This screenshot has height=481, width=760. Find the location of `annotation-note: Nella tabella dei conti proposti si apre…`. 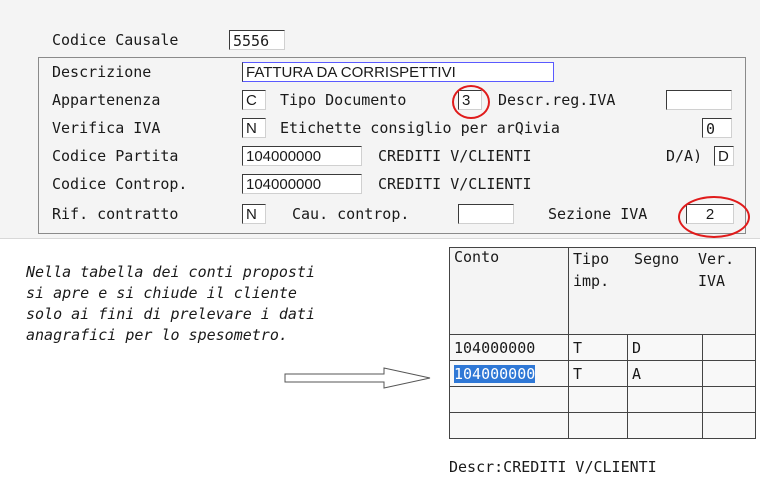

annotation-note: Nella tabella dei conti proposti si apre… is located at coordinates (170, 303).